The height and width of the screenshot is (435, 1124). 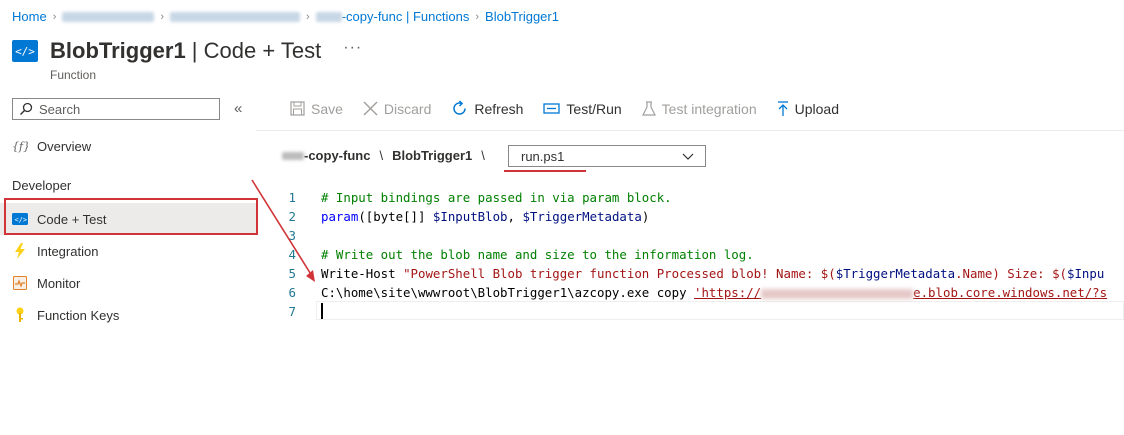 I want to click on test-run-button: Test/Run, so click(x=582, y=108).